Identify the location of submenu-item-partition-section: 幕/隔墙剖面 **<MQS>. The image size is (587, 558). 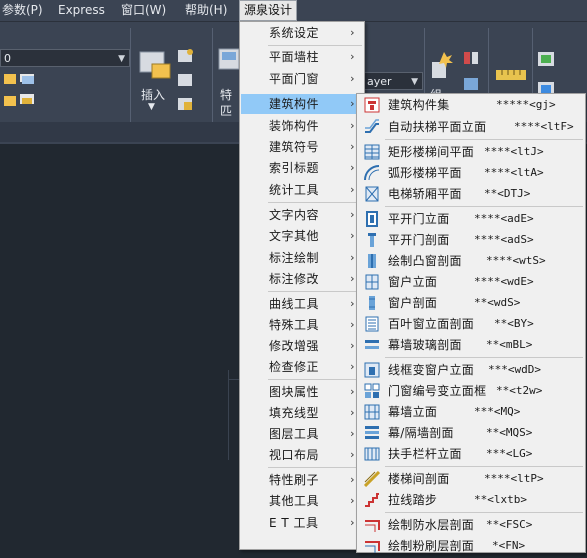
(471, 433).